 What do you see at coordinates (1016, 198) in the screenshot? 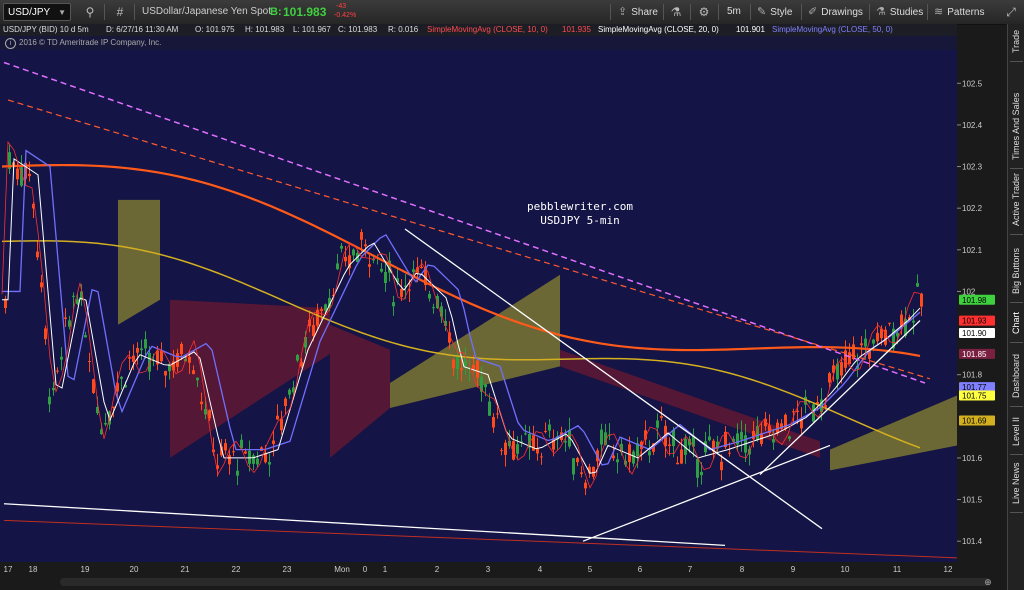
I see `tab-active-trader: Active Trader` at bounding box center [1016, 198].